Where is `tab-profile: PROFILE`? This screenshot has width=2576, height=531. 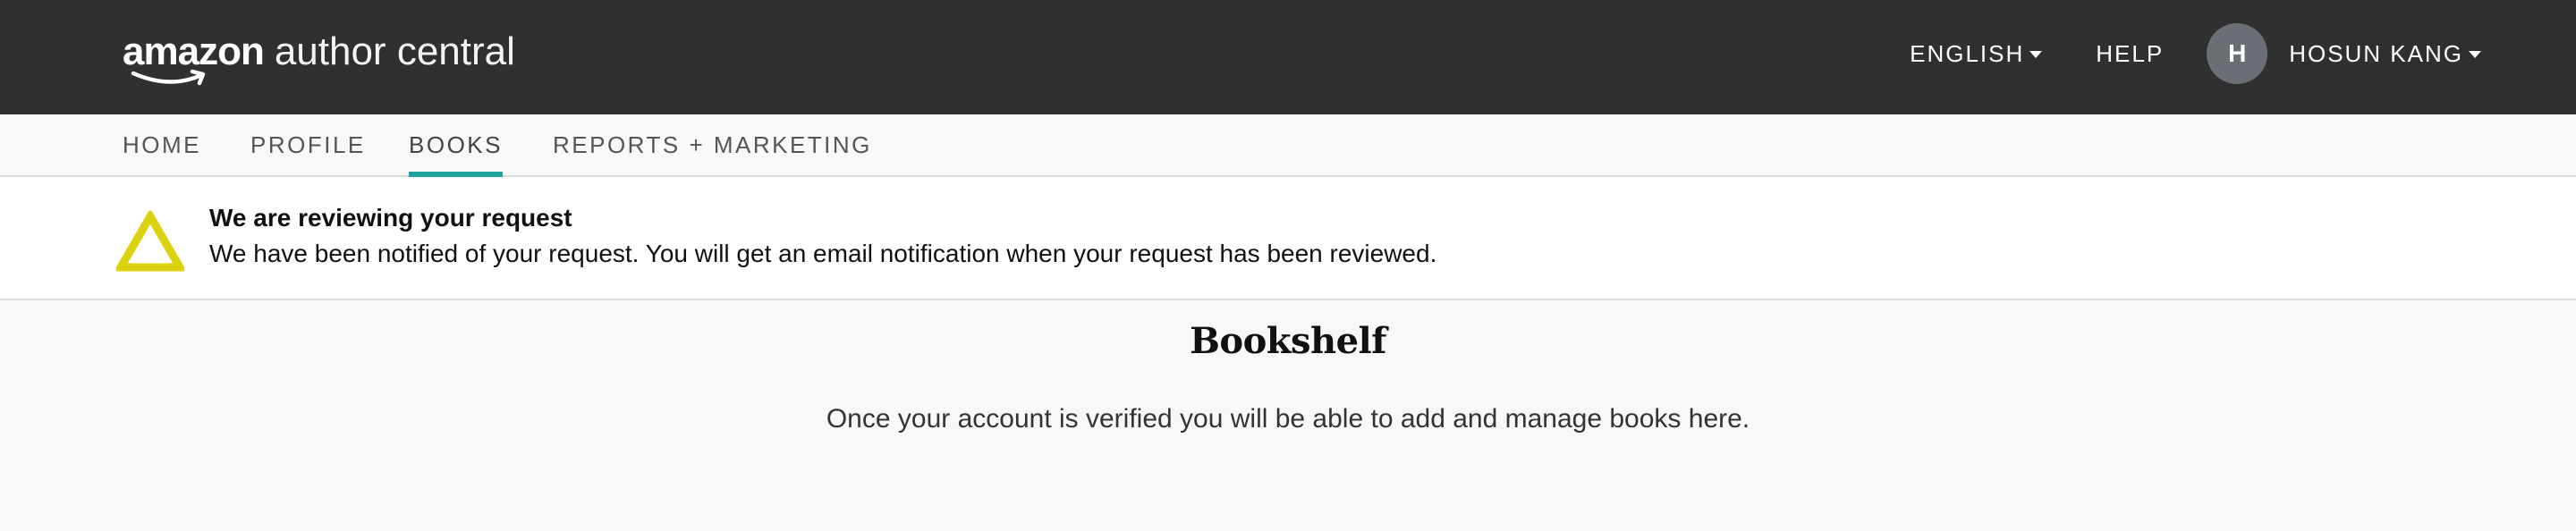 tab-profile: PROFILE is located at coordinates (308, 145).